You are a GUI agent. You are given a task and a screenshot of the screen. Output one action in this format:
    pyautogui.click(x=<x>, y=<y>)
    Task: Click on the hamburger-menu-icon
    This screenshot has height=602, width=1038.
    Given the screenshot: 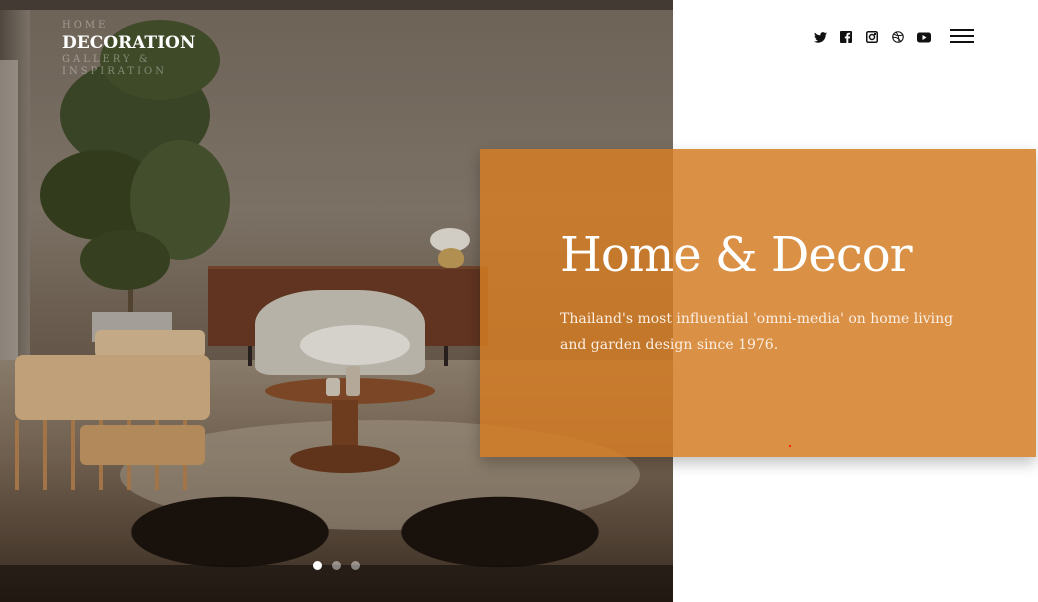 What is the action you would take?
    pyautogui.click(x=962, y=36)
    